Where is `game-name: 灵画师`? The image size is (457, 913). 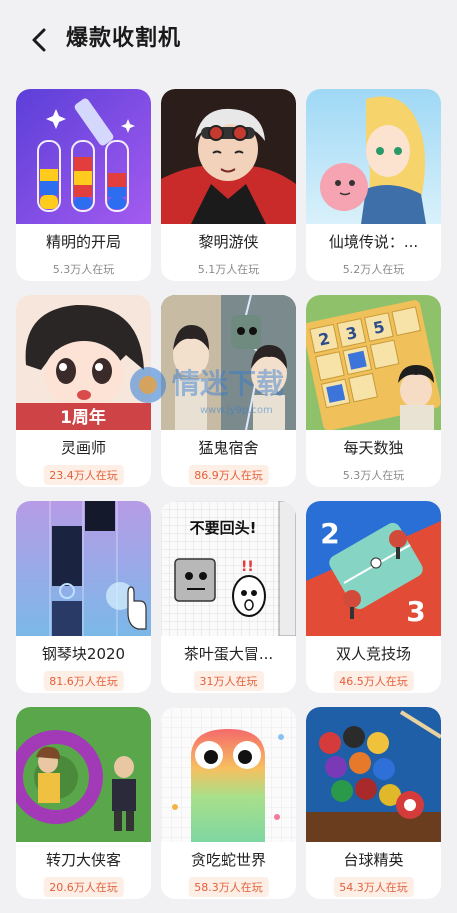 game-name: 灵画师 is located at coordinates (83, 448).